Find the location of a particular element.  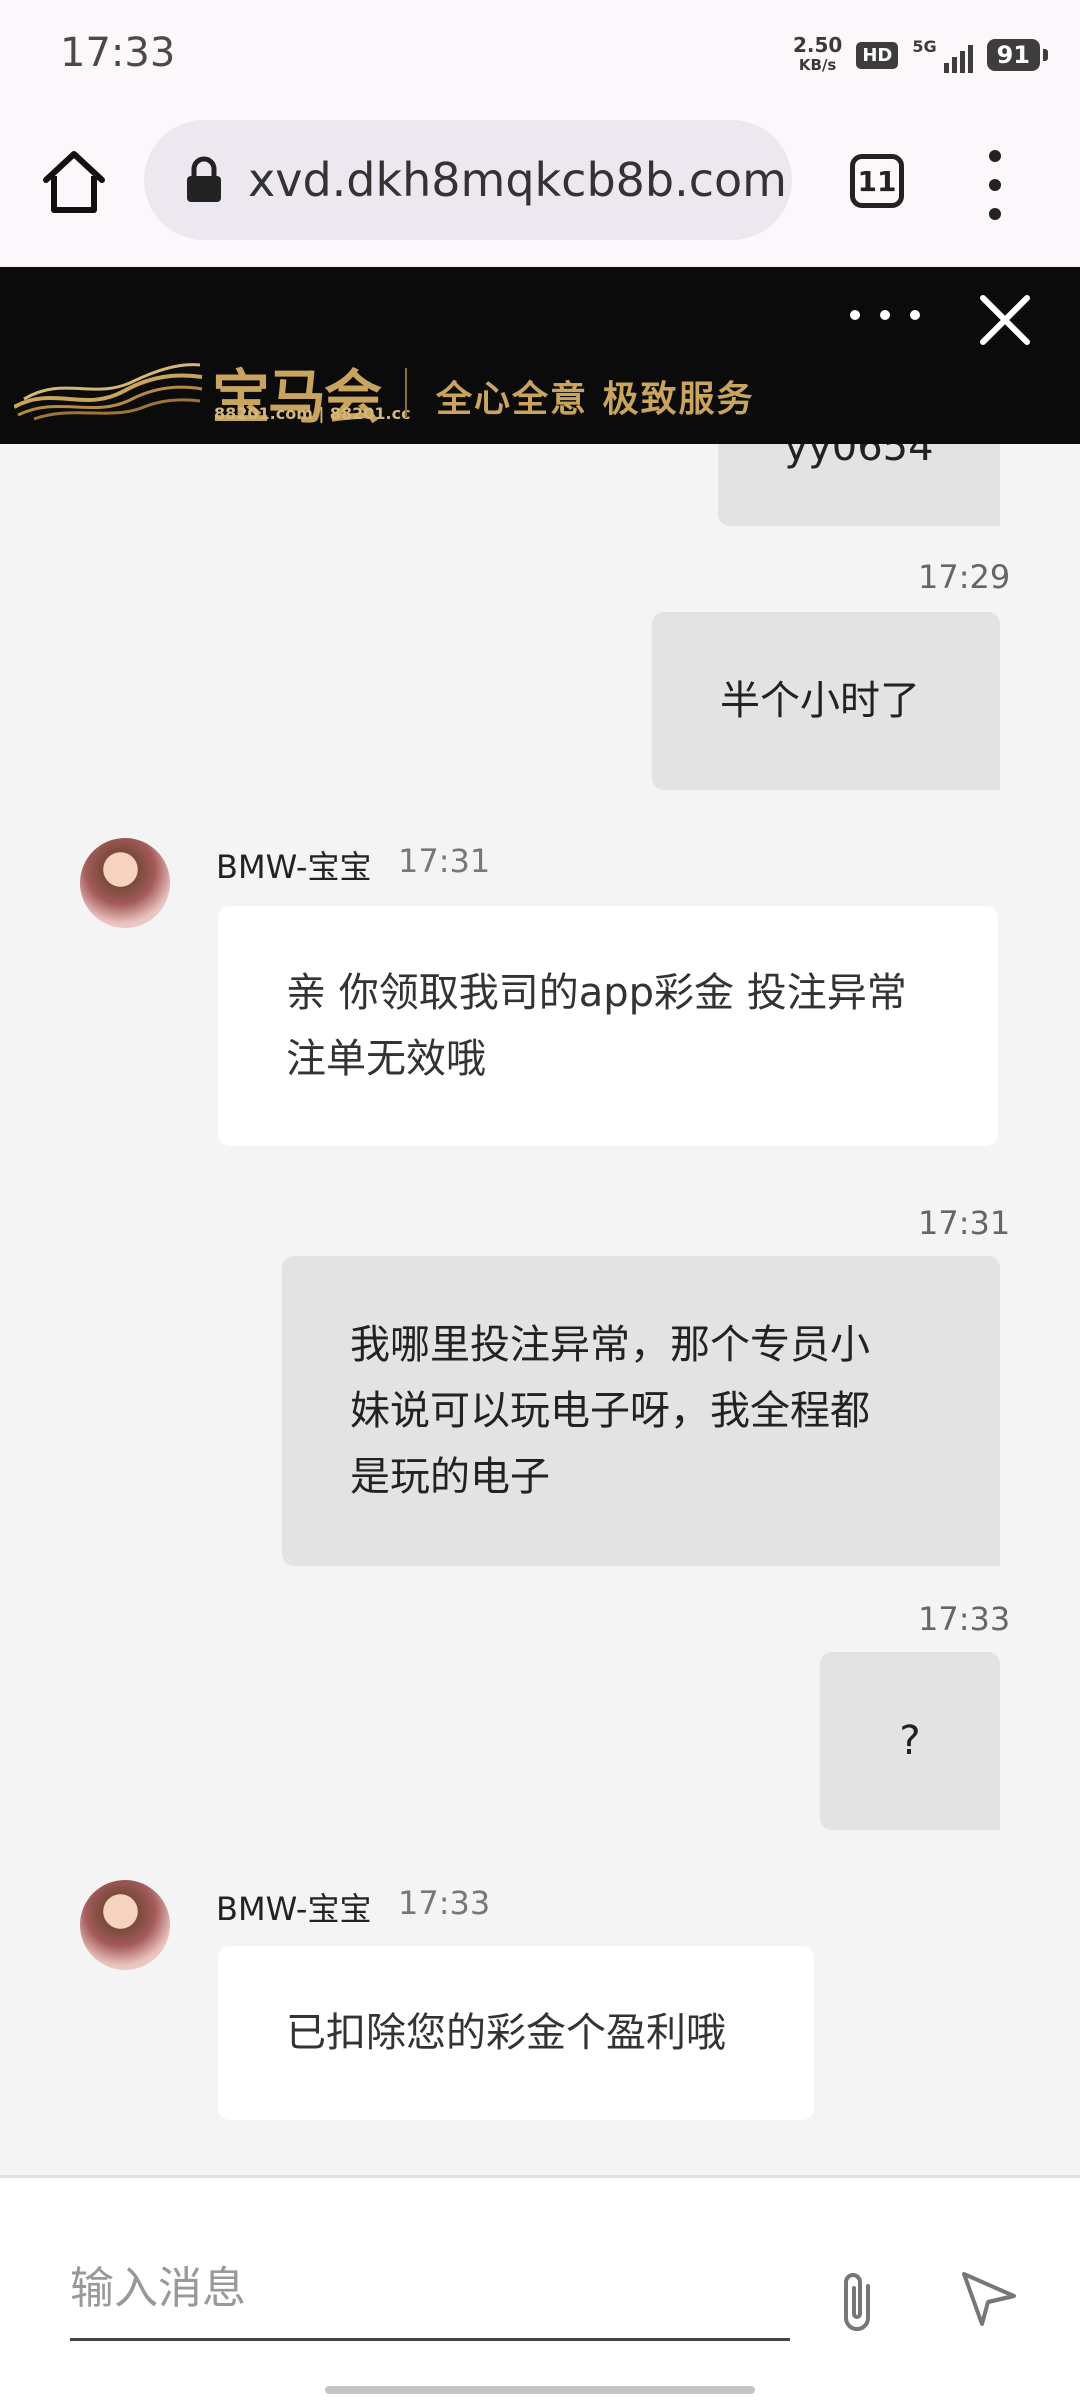

brand-logo-icon is located at coordinates (108, 392).